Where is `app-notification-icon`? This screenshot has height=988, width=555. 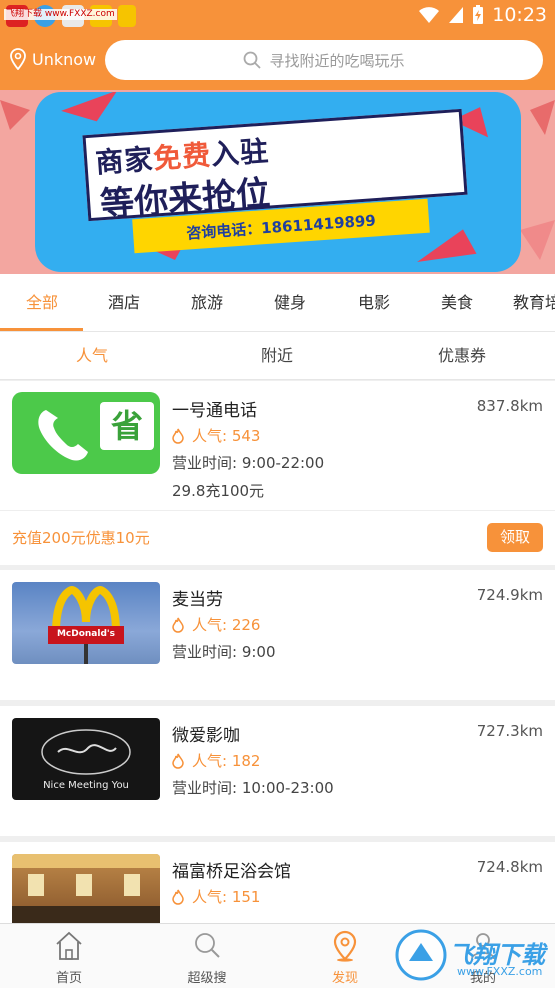
app-notification-icon is located at coordinates (127, 16).